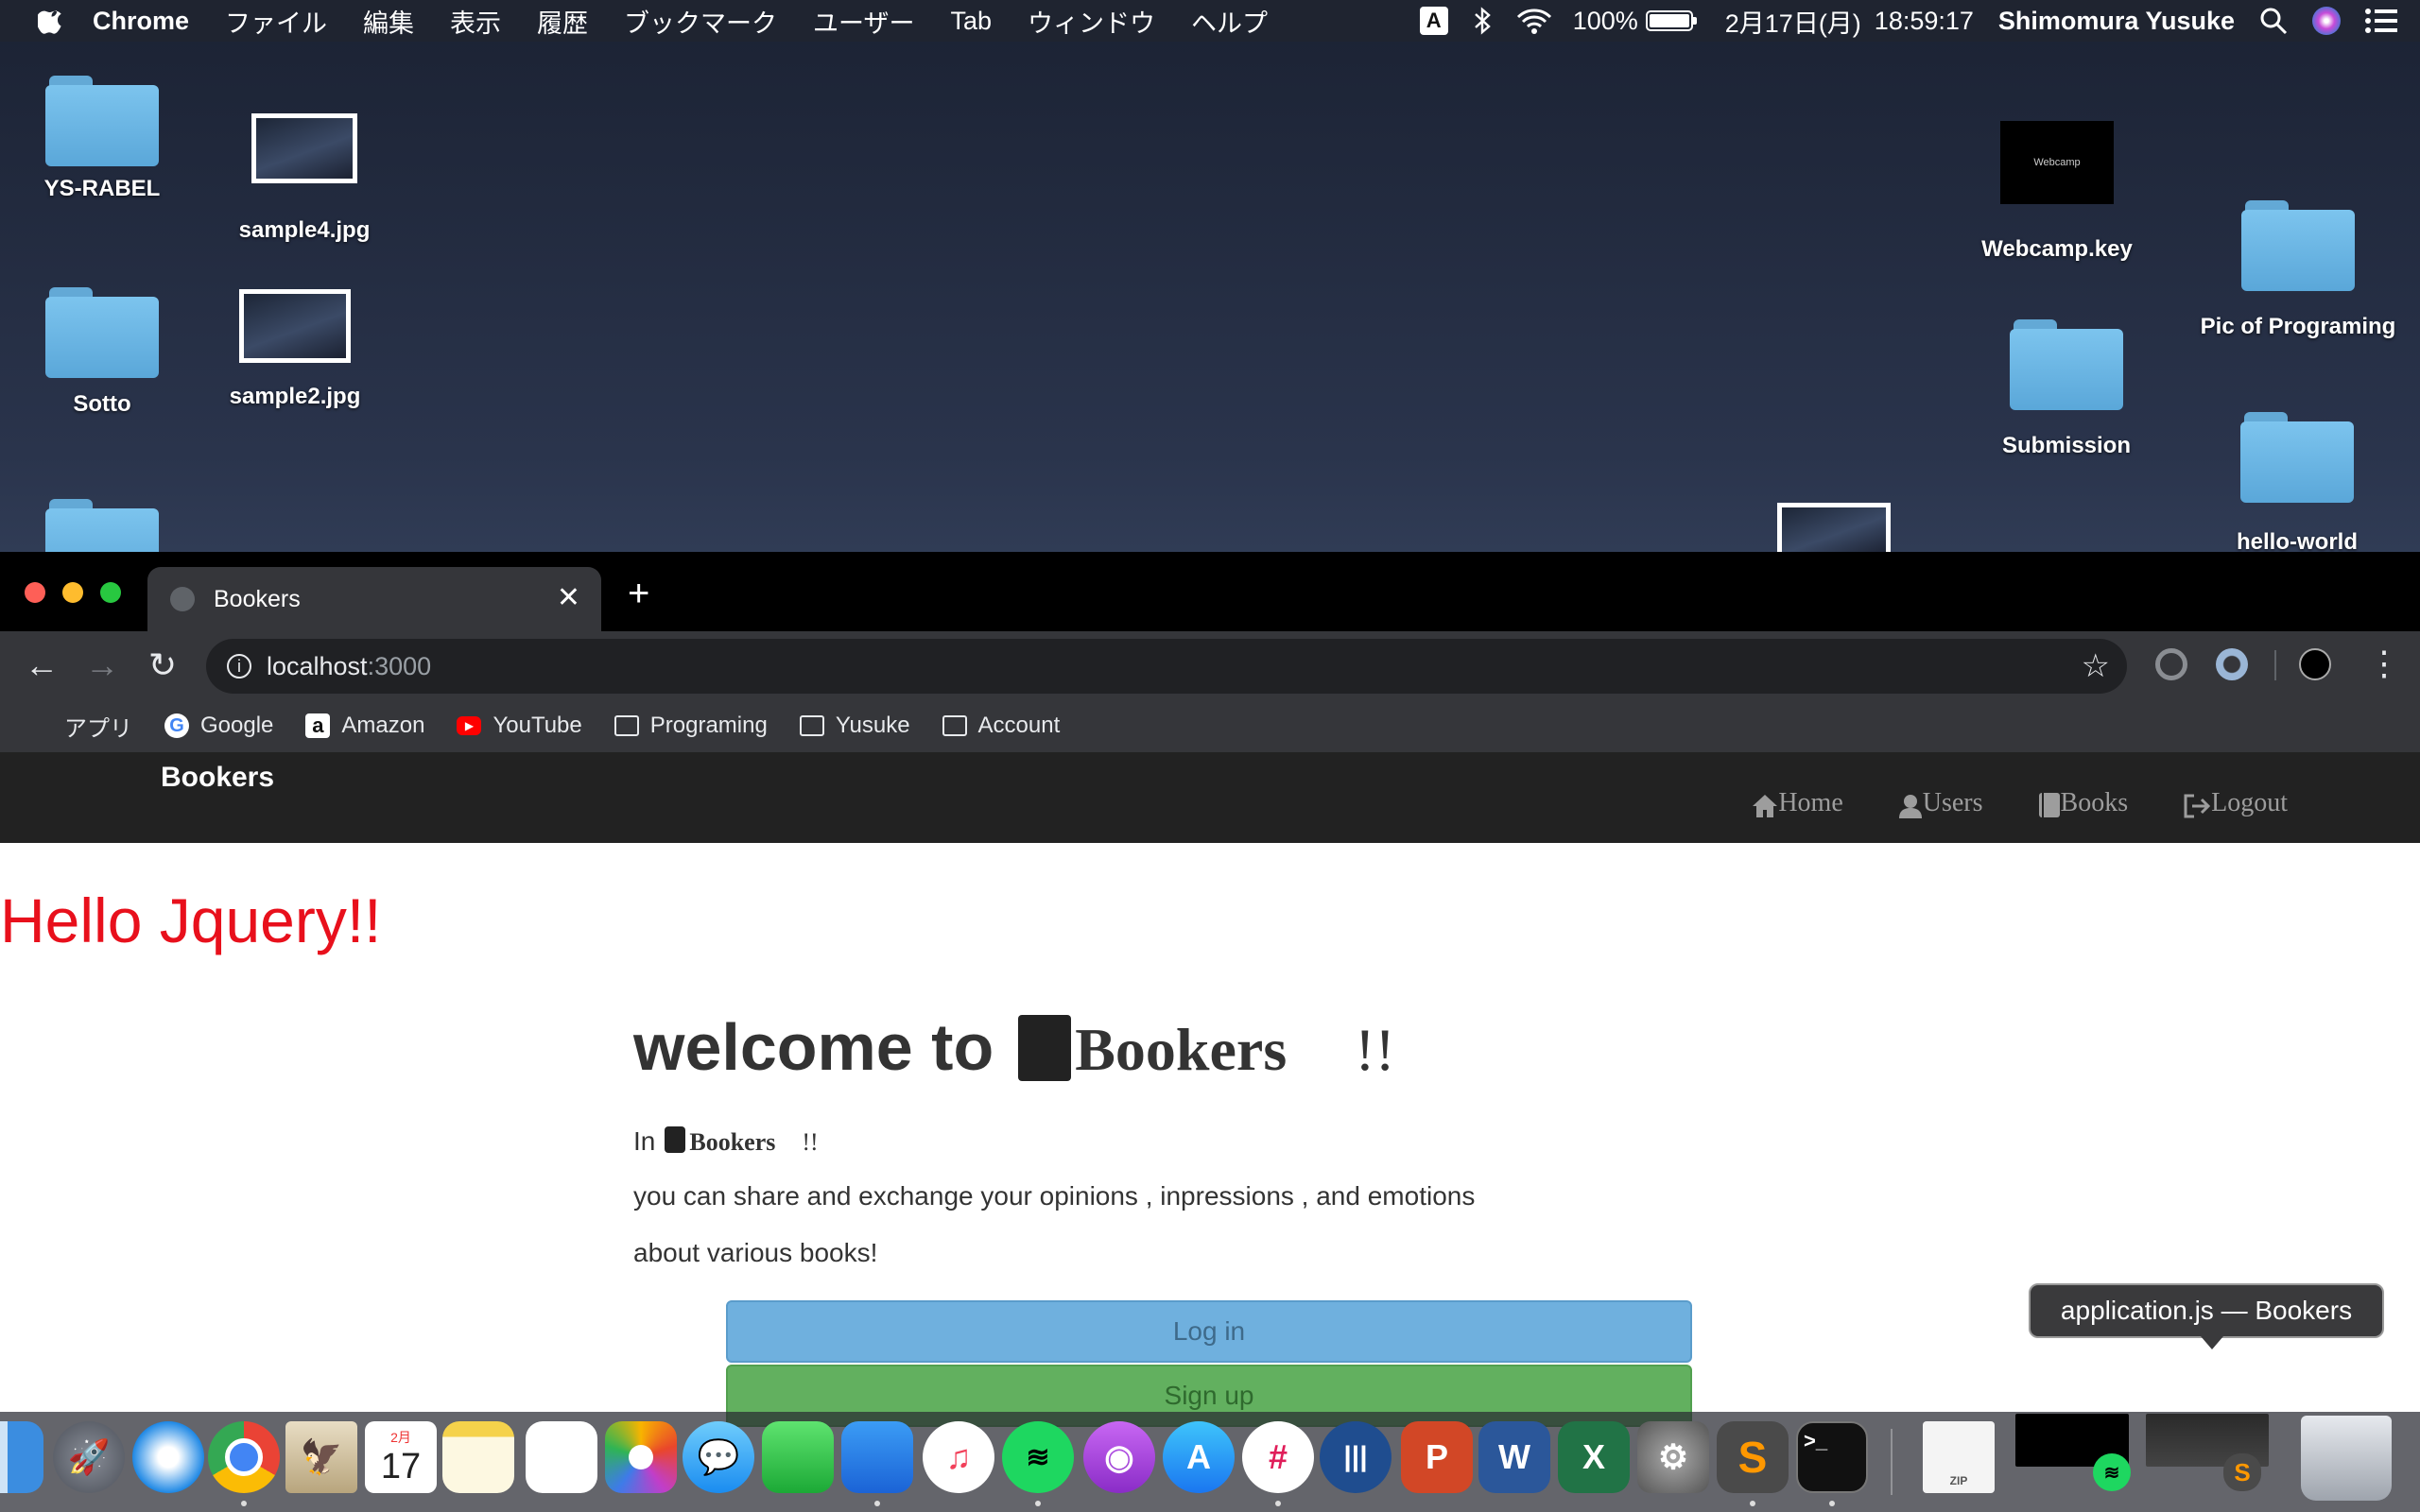 This screenshot has width=2420, height=1512. What do you see at coordinates (1594, 1457) in the screenshot?
I see `excel-dock-icon: X` at bounding box center [1594, 1457].